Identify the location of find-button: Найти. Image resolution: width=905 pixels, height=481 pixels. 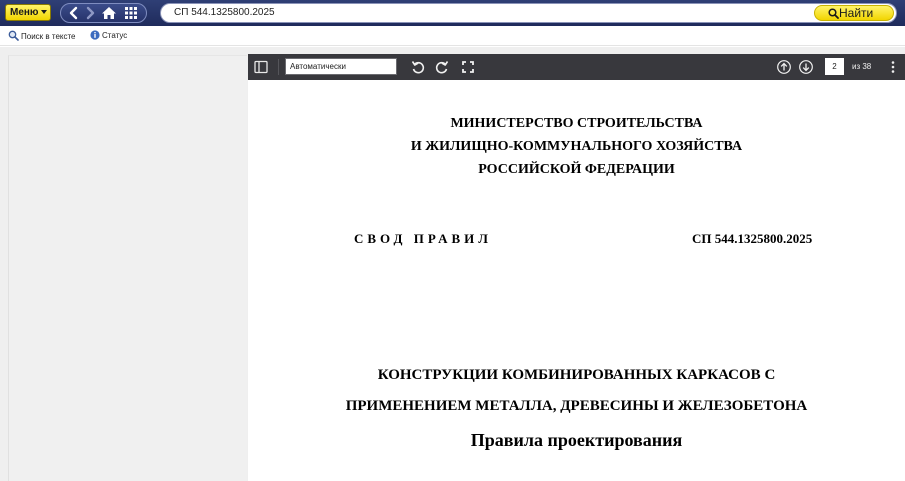
(854, 13).